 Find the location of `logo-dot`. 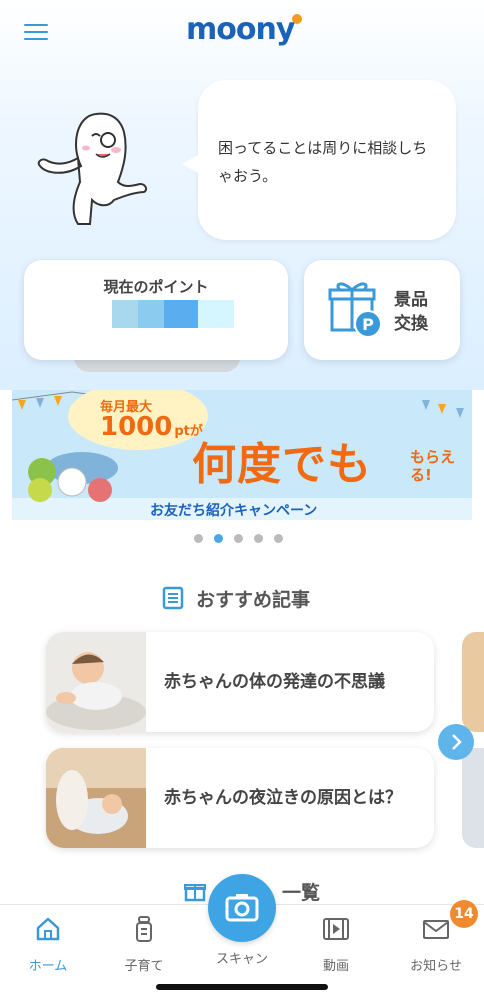

logo-dot is located at coordinates (297, 19).